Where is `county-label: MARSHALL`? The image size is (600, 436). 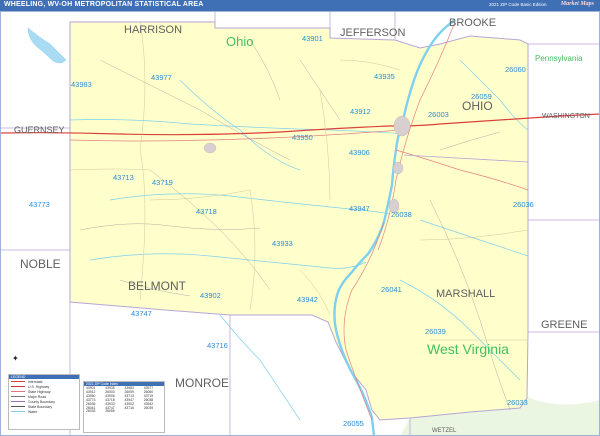 county-label: MARSHALL is located at coordinates (465, 294).